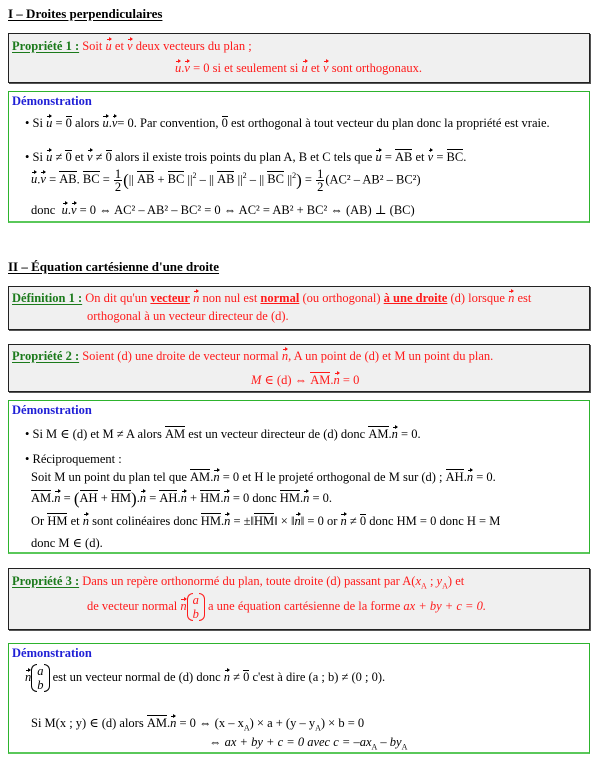 The height and width of the screenshot is (760, 600). I want to click on text: Soit, so click(92, 46).